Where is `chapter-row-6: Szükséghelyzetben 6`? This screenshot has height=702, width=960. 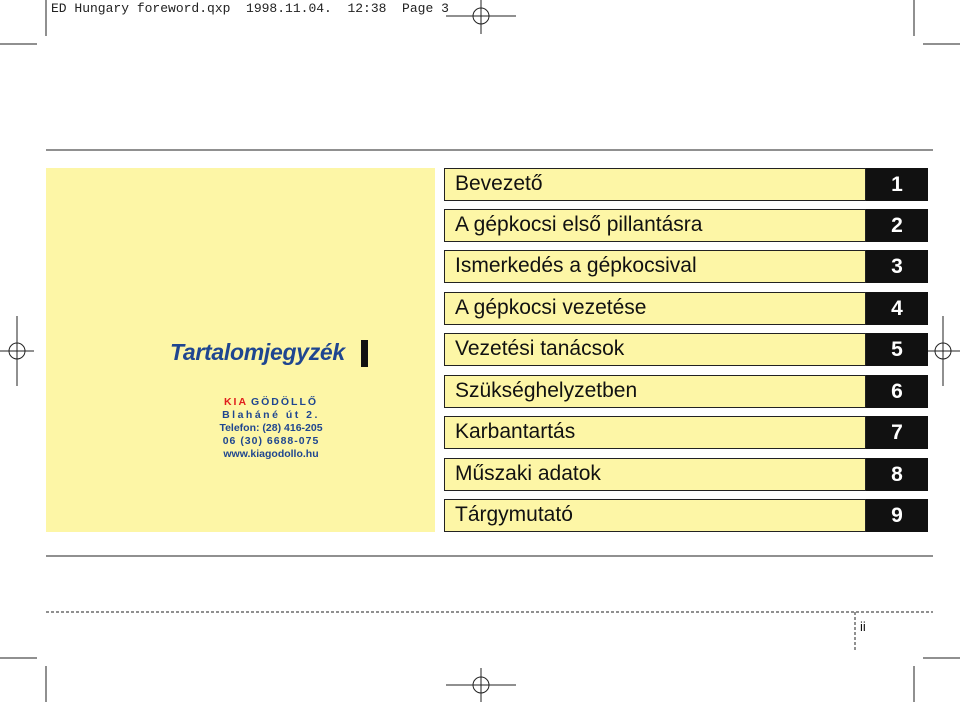
chapter-row-6: Szükséghelyzetben 6 is located at coordinates (686, 391).